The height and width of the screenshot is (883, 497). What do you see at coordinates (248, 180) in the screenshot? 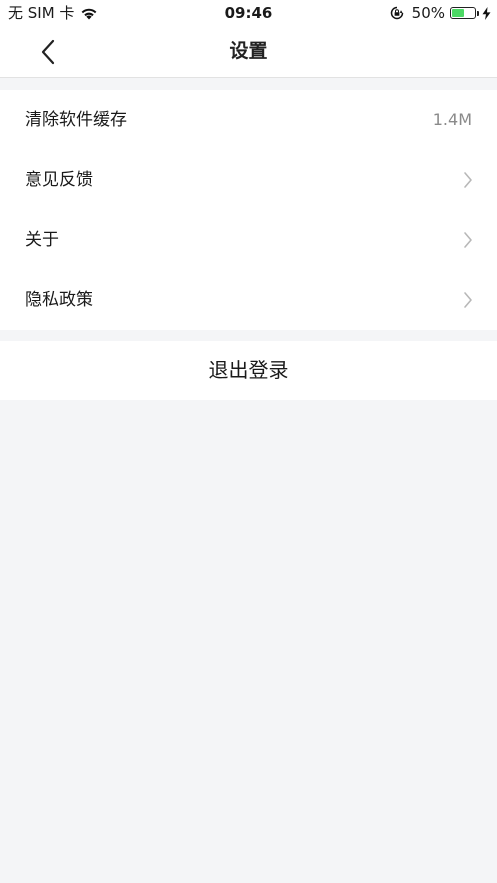
I see `feedback-item: 意见反馈` at bounding box center [248, 180].